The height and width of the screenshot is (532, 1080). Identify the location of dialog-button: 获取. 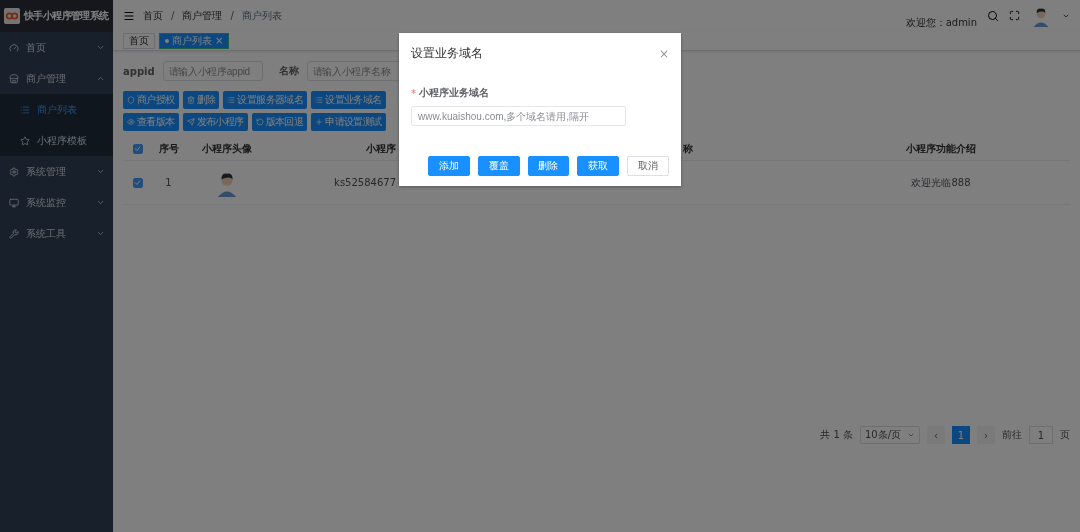
(598, 166).